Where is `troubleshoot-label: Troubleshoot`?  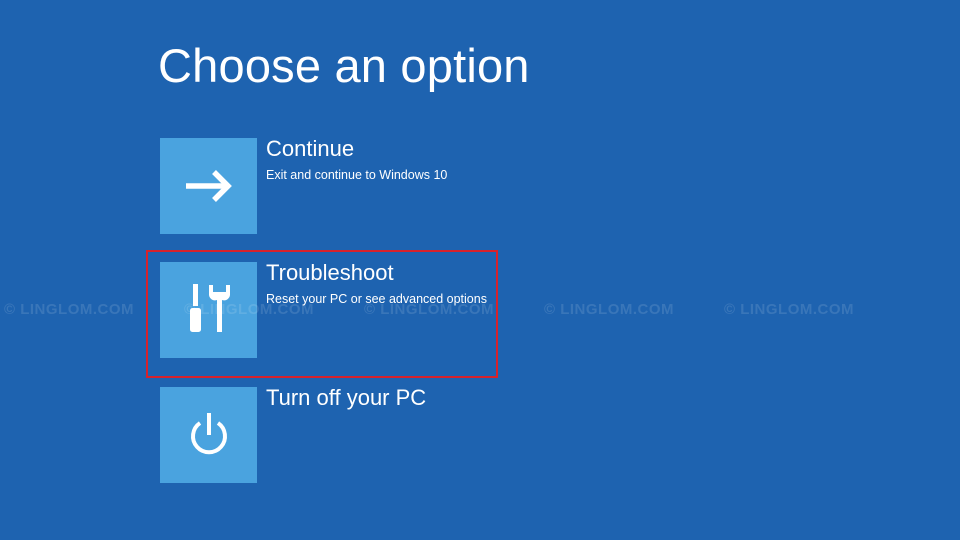
troubleshoot-label: Troubleshoot is located at coordinates (330, 273).